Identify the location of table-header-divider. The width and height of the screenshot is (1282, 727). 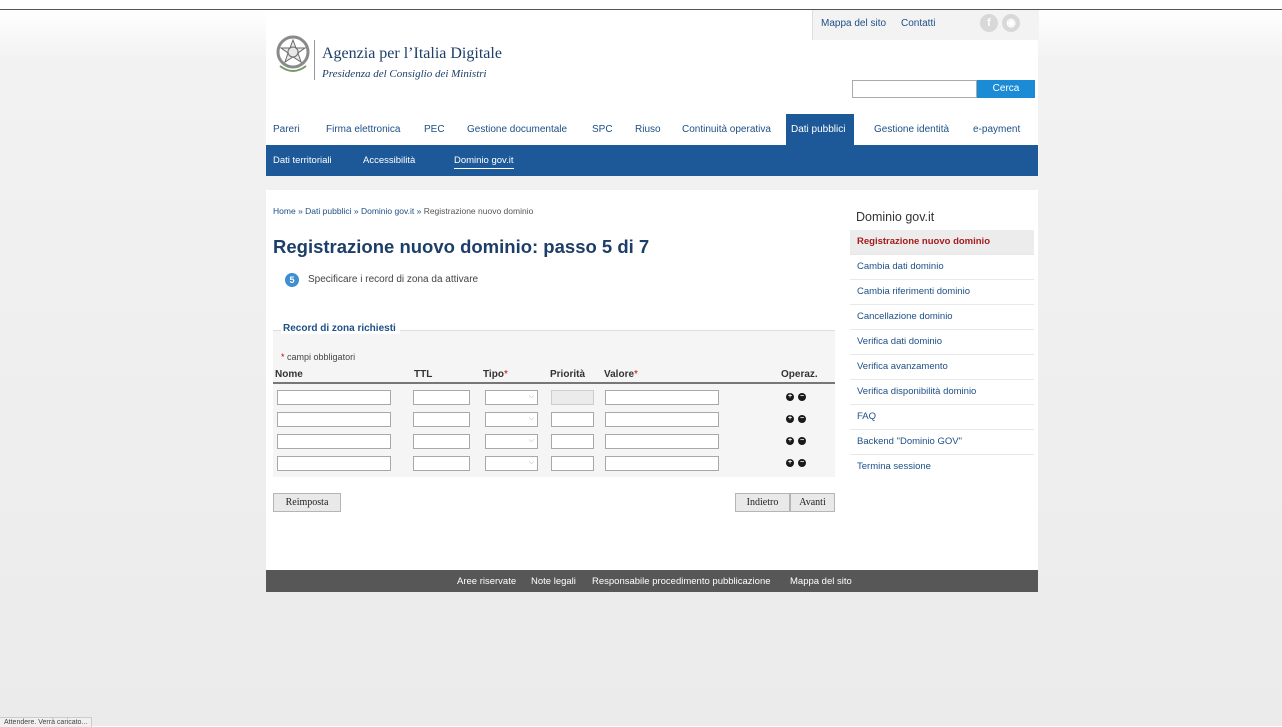
(554, 383).